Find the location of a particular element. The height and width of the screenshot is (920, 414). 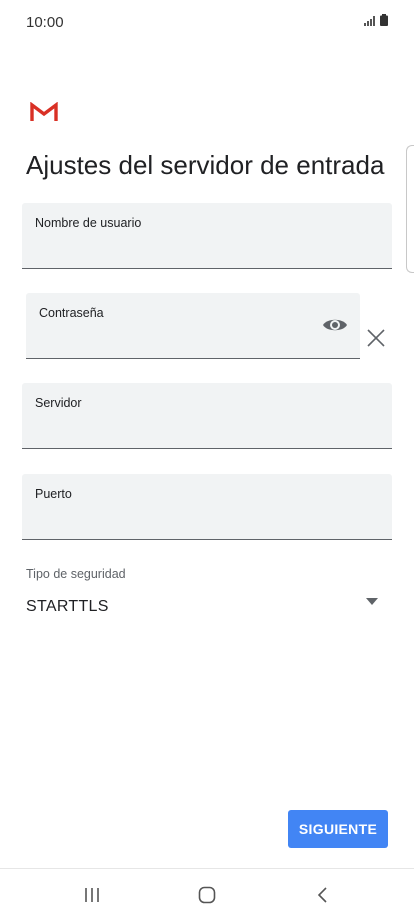

close-icon is located at coordinates (376, 338).